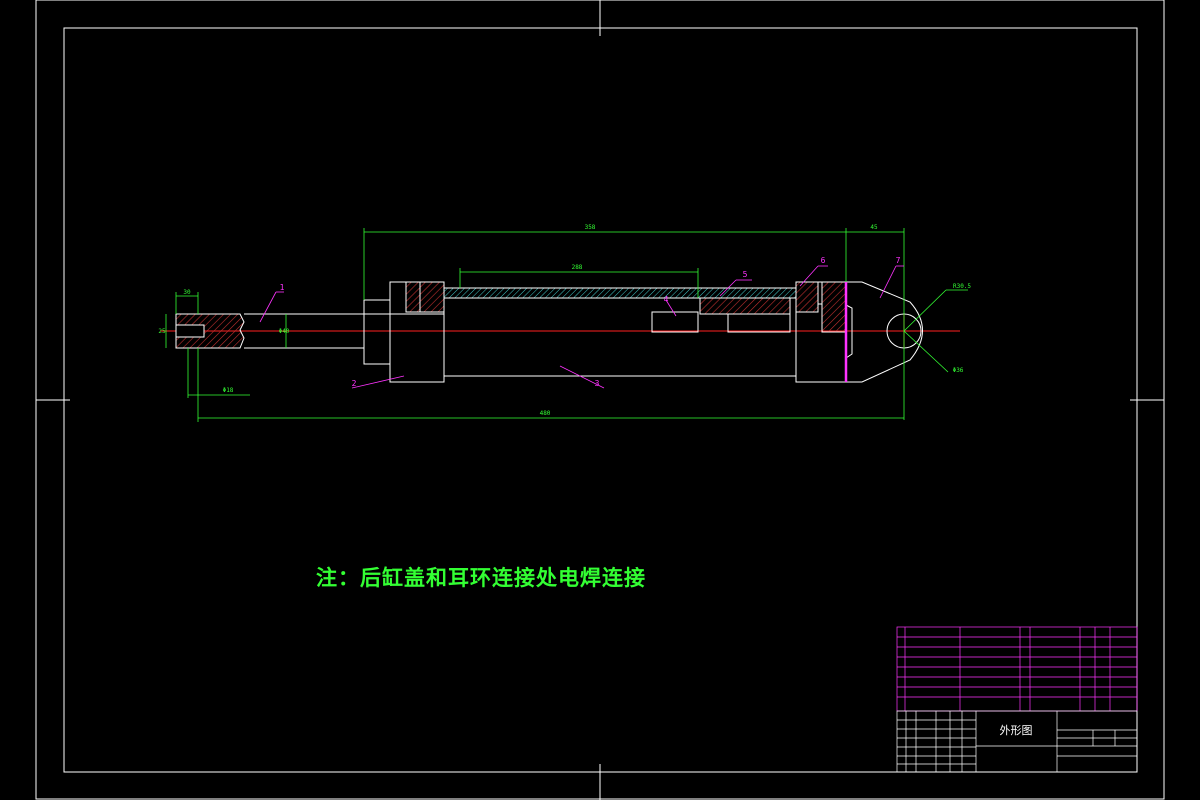  I want to click on dim-tube-length: 288, so click(577, 267).